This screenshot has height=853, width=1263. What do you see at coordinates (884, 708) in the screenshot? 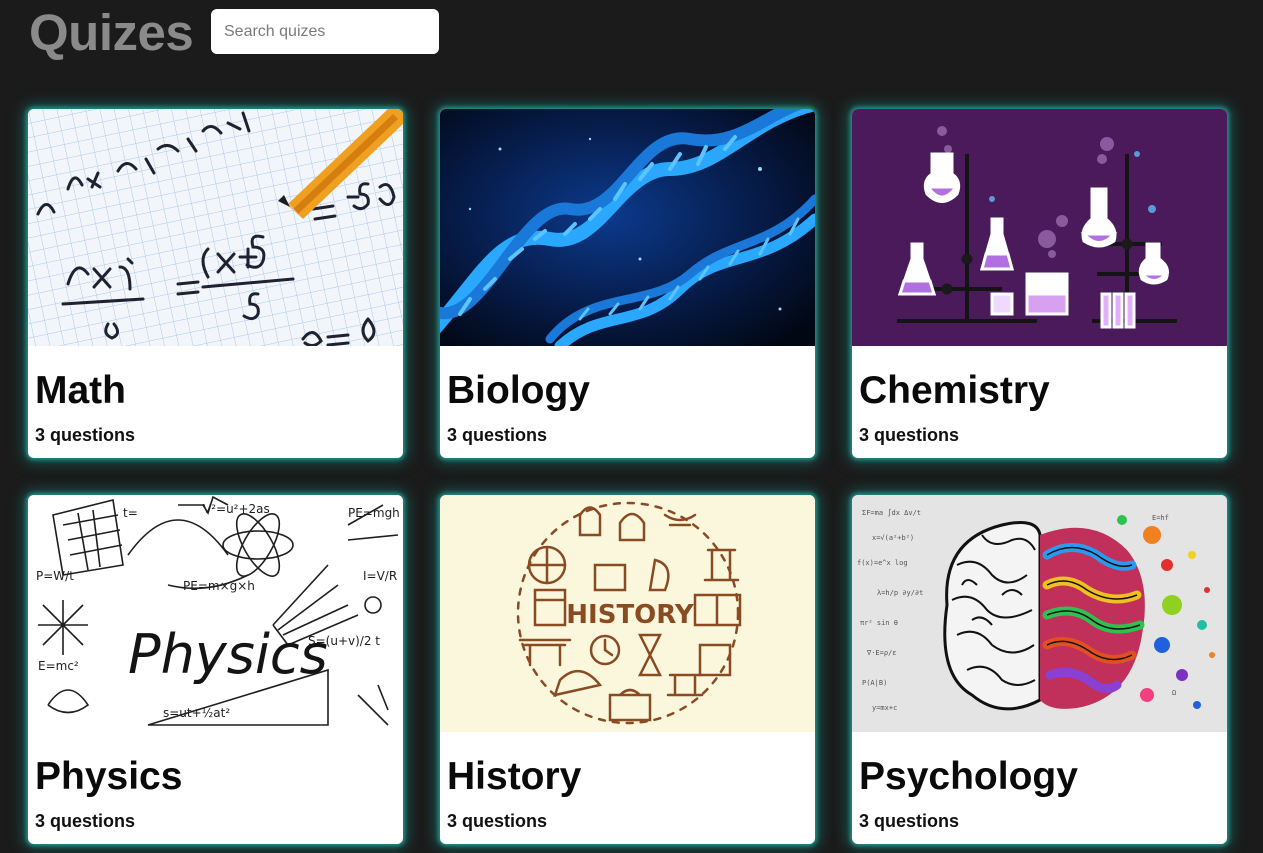
I see `svg-text: y=mx+c` at bounding box center [884, 708].